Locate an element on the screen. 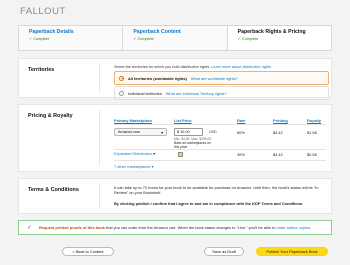 The width and height of the screenshot is (350, 265). tab-paperback-rights-pricing: Paperback Rights & Pricing ✓Complete is located at coordinates (279, 38).